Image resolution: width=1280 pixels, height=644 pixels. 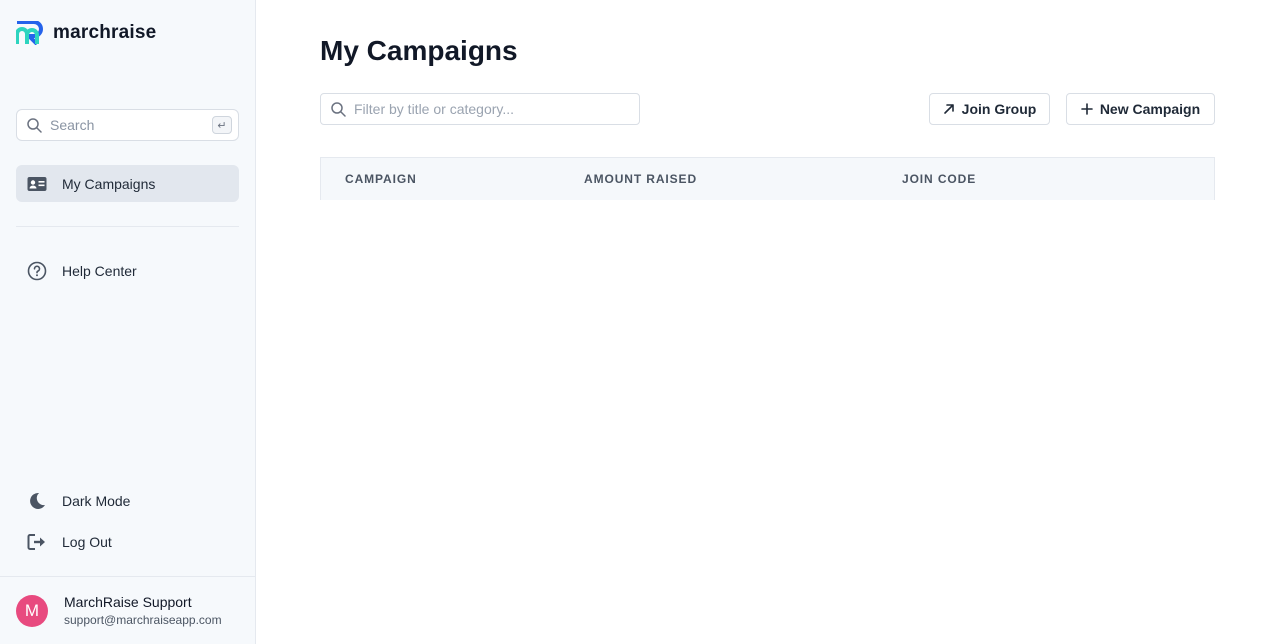 I want to click on search-placeholder: Search, so click(x=72, y=125).